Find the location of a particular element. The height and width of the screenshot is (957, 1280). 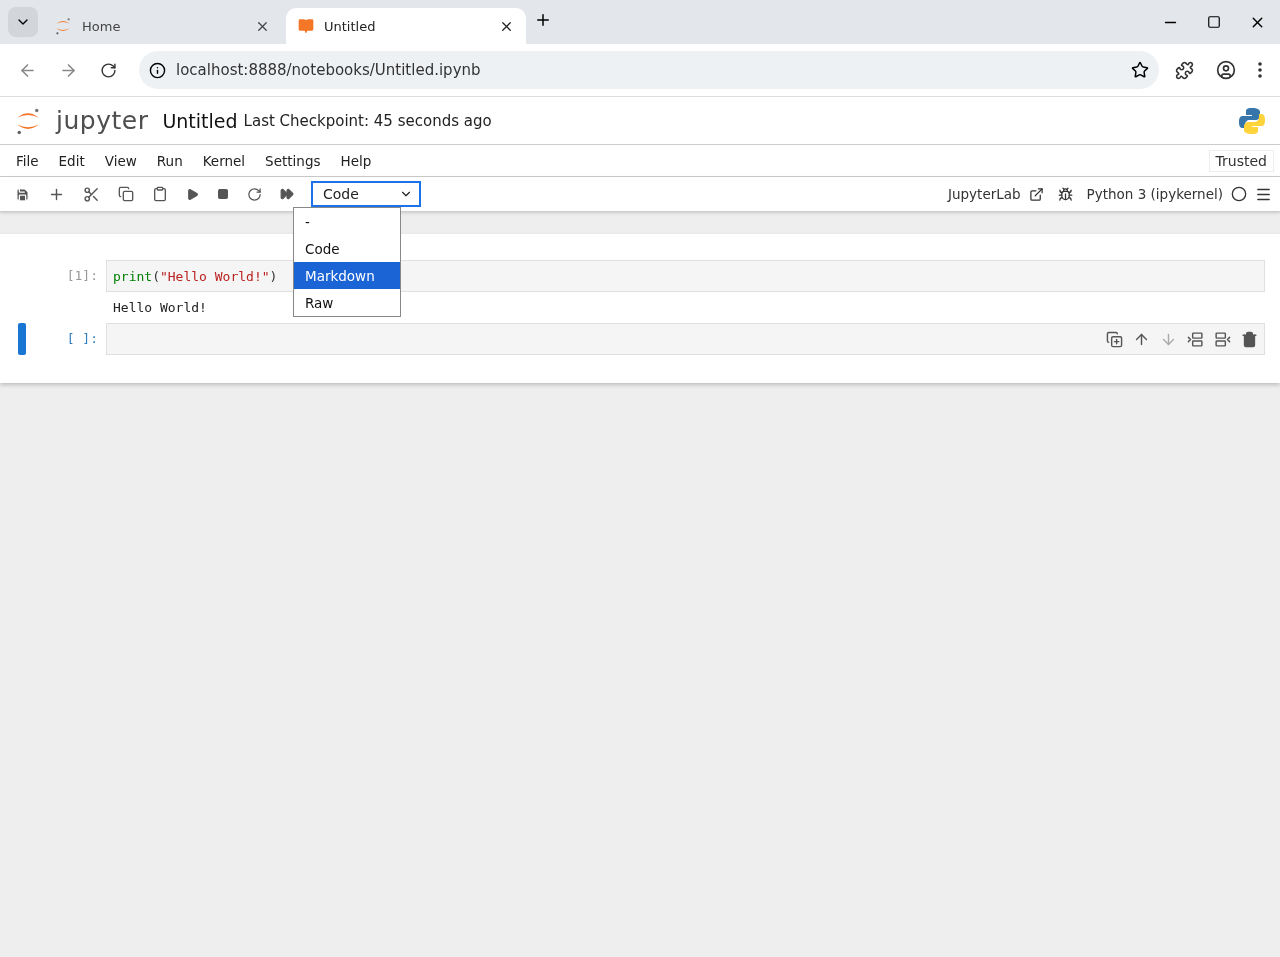

jupyter-logo-icon is located at coordinates (63, 26).